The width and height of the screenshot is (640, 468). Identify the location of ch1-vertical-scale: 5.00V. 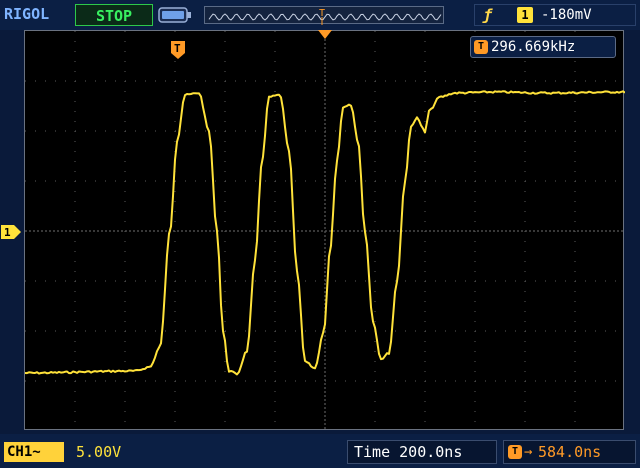
(98, 452).